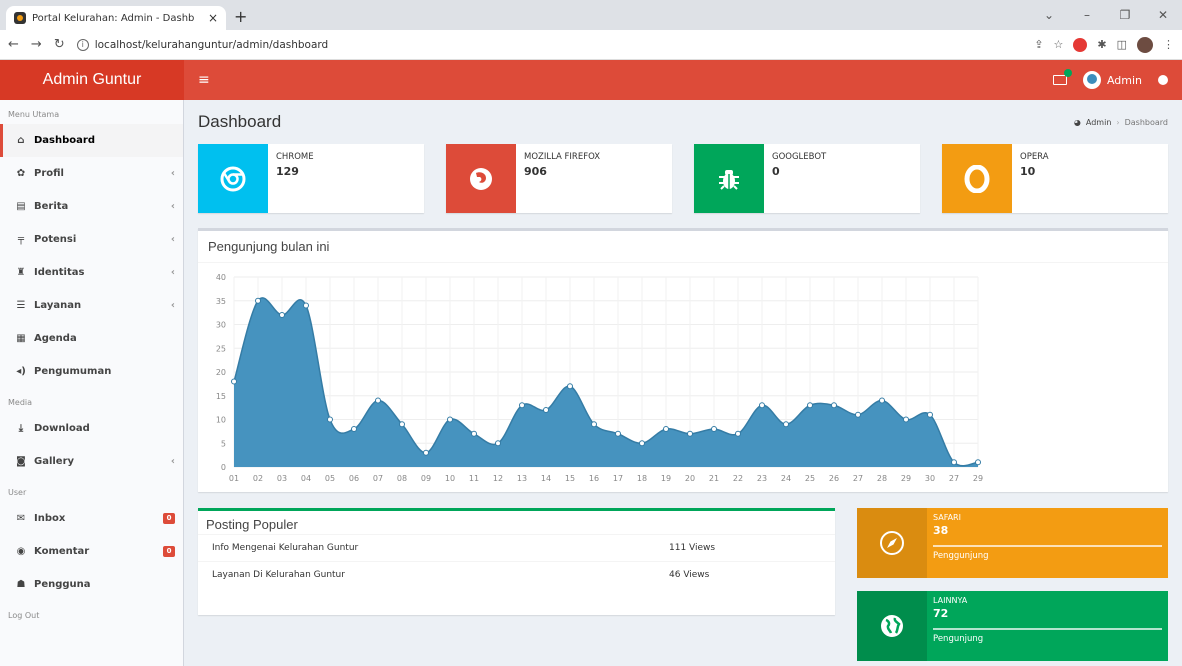  What do you see at coordinates (1099, 122) in the screenshot?
I see `breadcrumb-root: Admin` at bounding box center [1099, 122].